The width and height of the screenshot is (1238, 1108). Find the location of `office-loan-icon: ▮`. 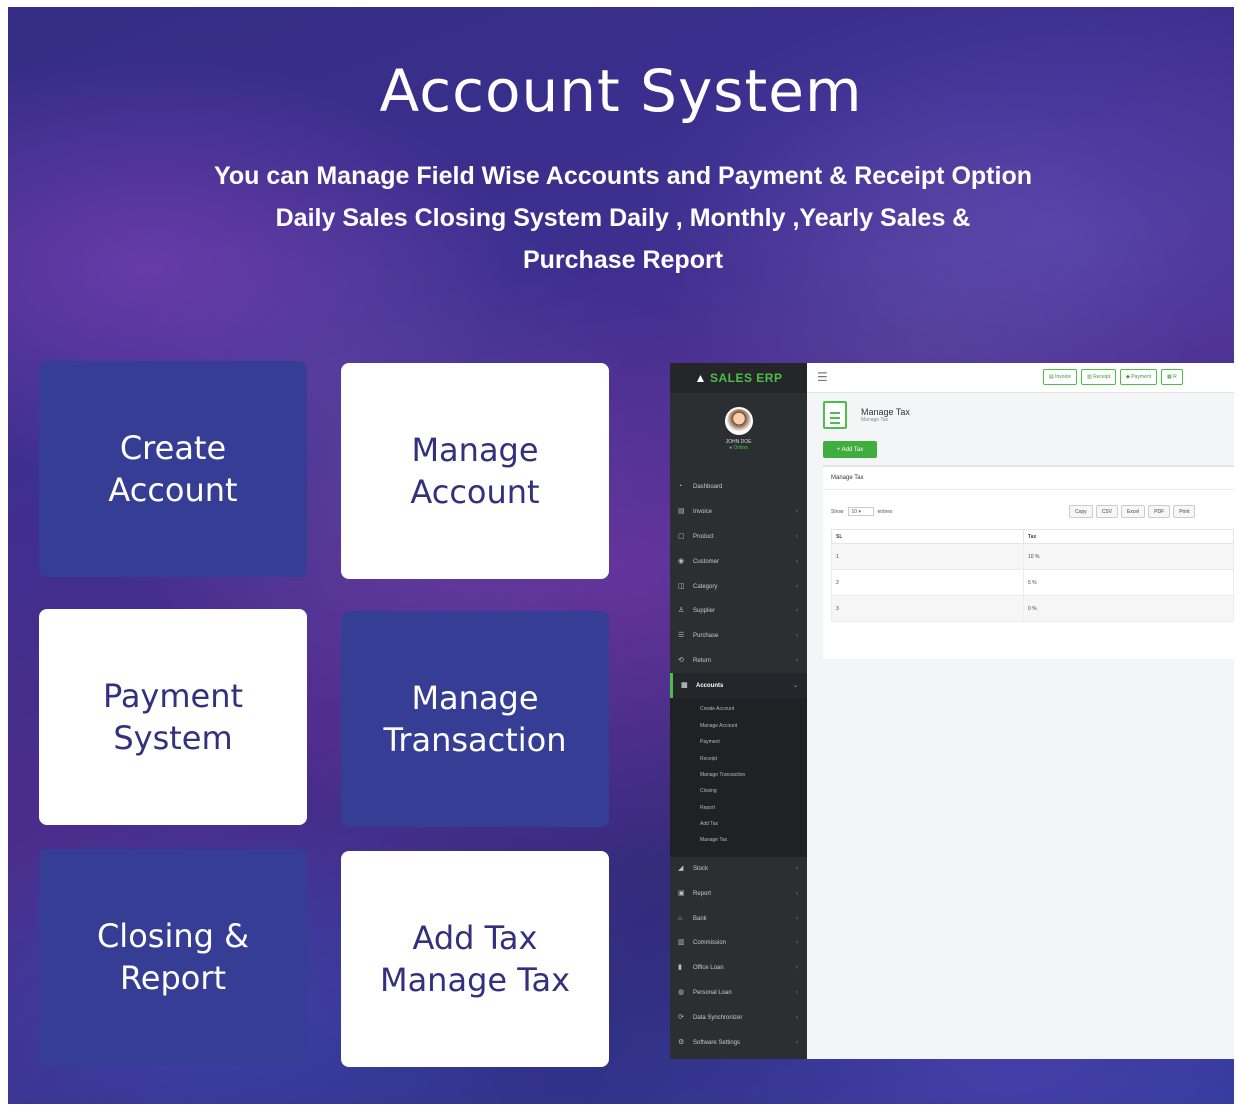

office-loan-icon: ▮ is located at coordinates (680, 968).